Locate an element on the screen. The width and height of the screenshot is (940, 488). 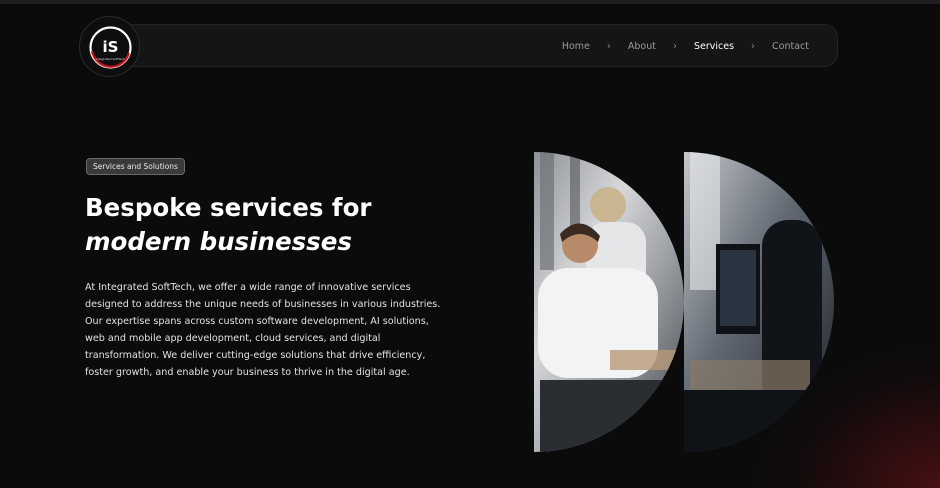
nav-contact-link: Contact is located at coordinates (790, 46).